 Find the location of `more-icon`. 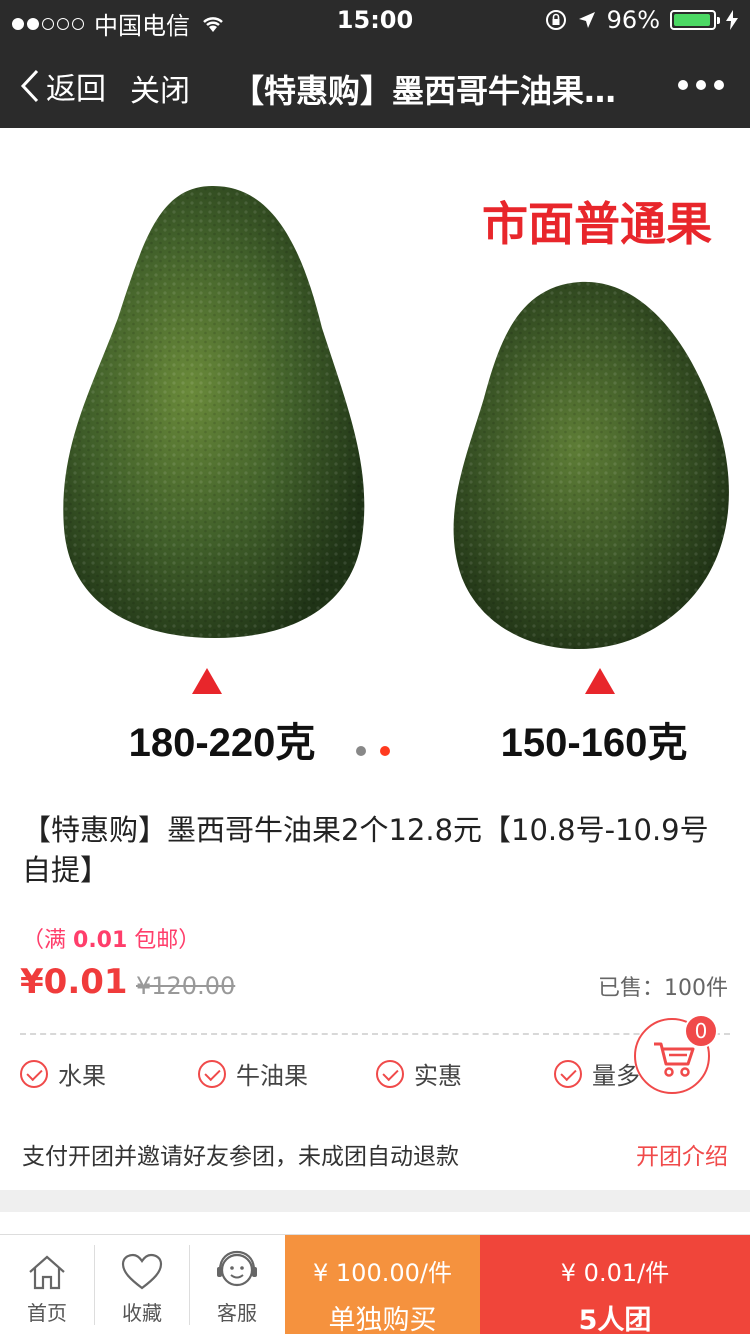

more-icon is located at coordinates (683, 85).